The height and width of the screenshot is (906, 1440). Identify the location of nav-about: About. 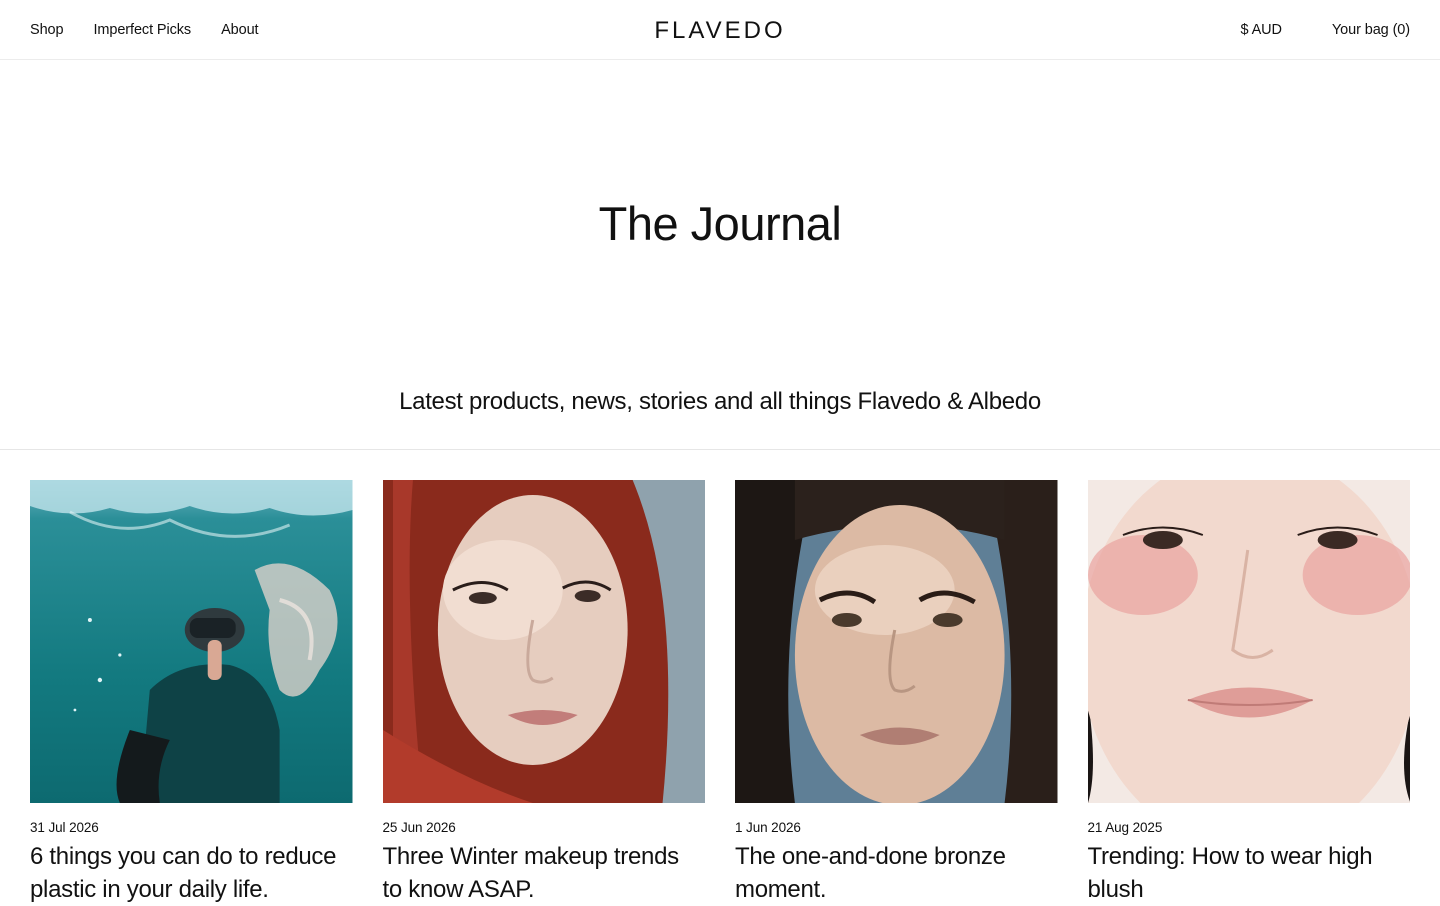
(240, 30).